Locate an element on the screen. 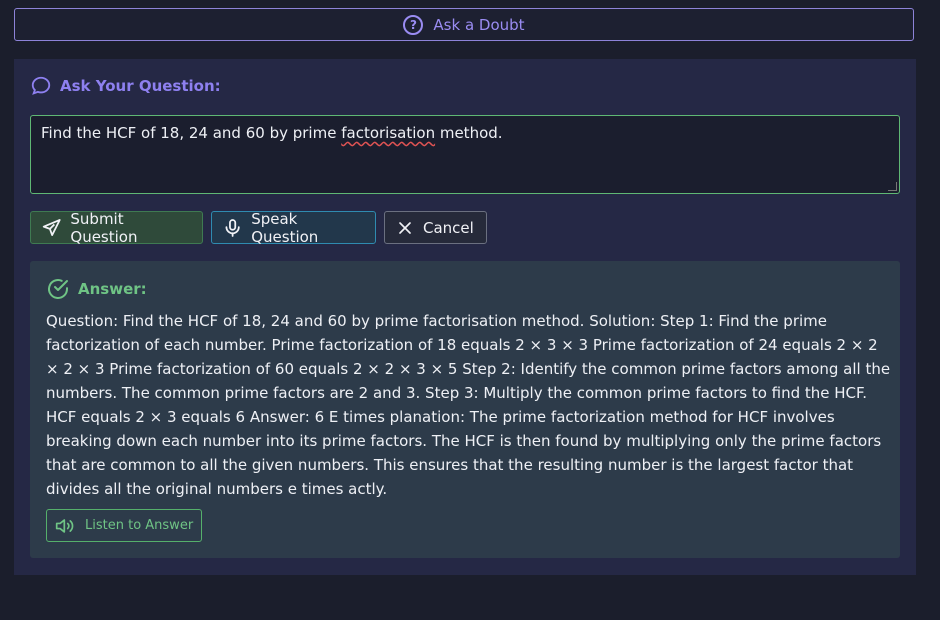 Image resolution: width=940 pixels, height=620 pixels. listen-to-answer-button: Listen to Answer is located at coordinates (124, 525).